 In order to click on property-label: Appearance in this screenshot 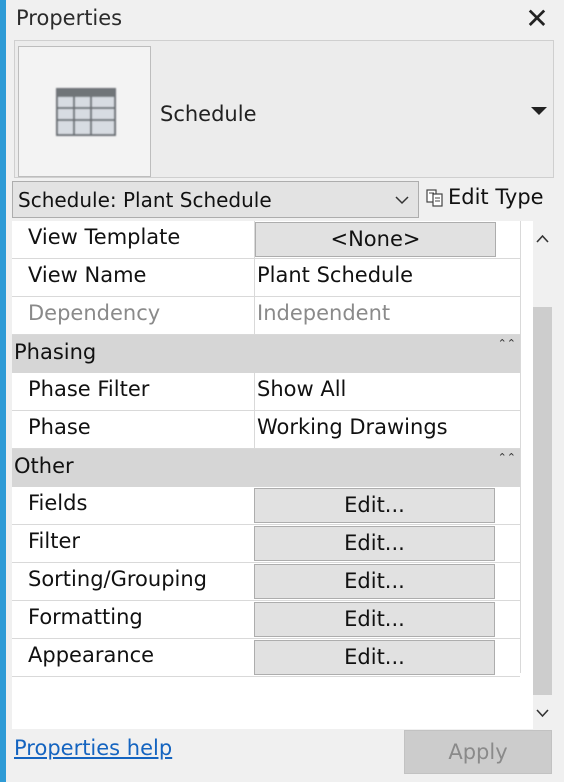, I will do `click(91, 655)`.